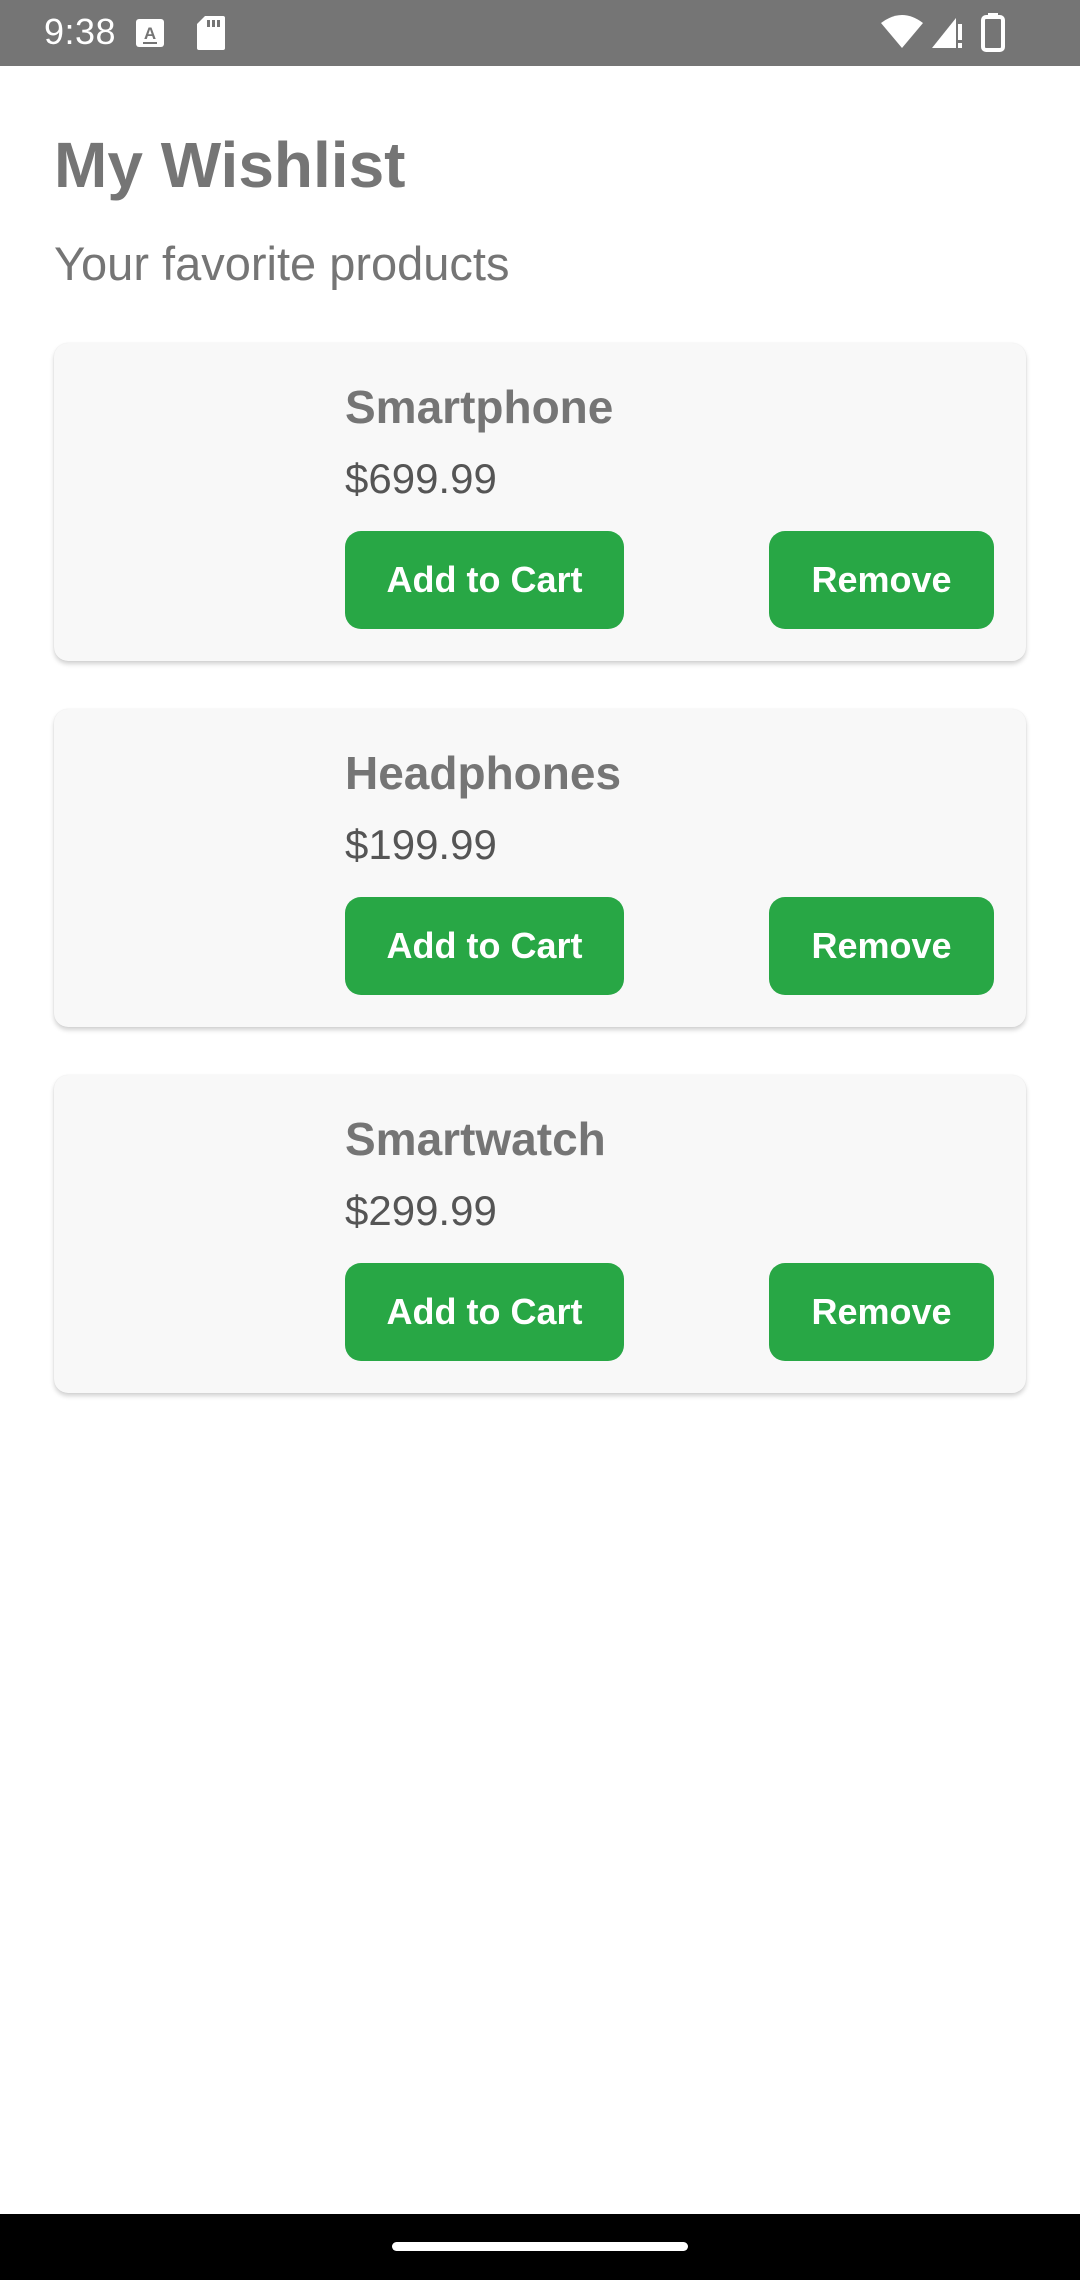 This screenshot has height=2280, width=1080. Describe the element at coordinates (902, 31) in the screenshot. I see `wifi-icon` at that location.